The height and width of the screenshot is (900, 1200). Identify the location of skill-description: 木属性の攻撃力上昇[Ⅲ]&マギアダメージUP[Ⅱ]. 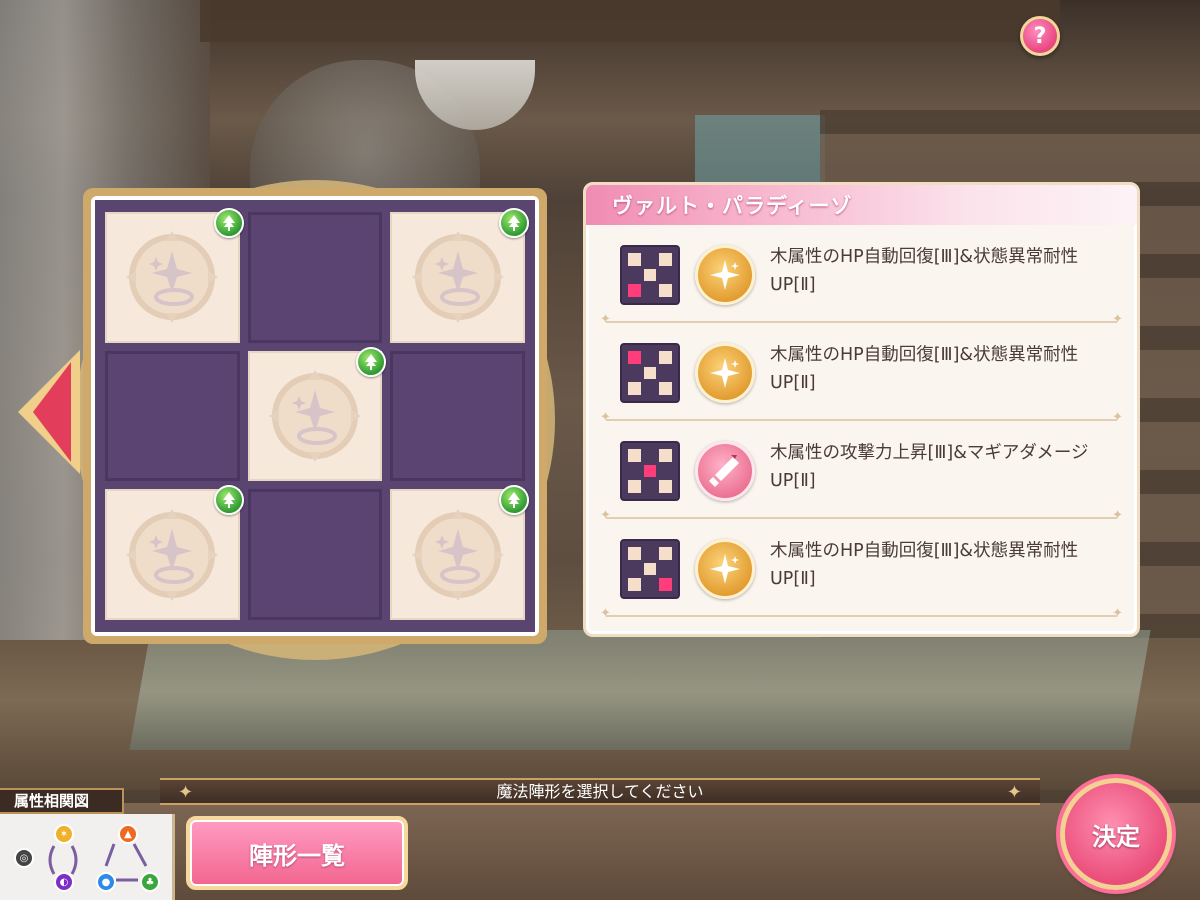
(929, 467).